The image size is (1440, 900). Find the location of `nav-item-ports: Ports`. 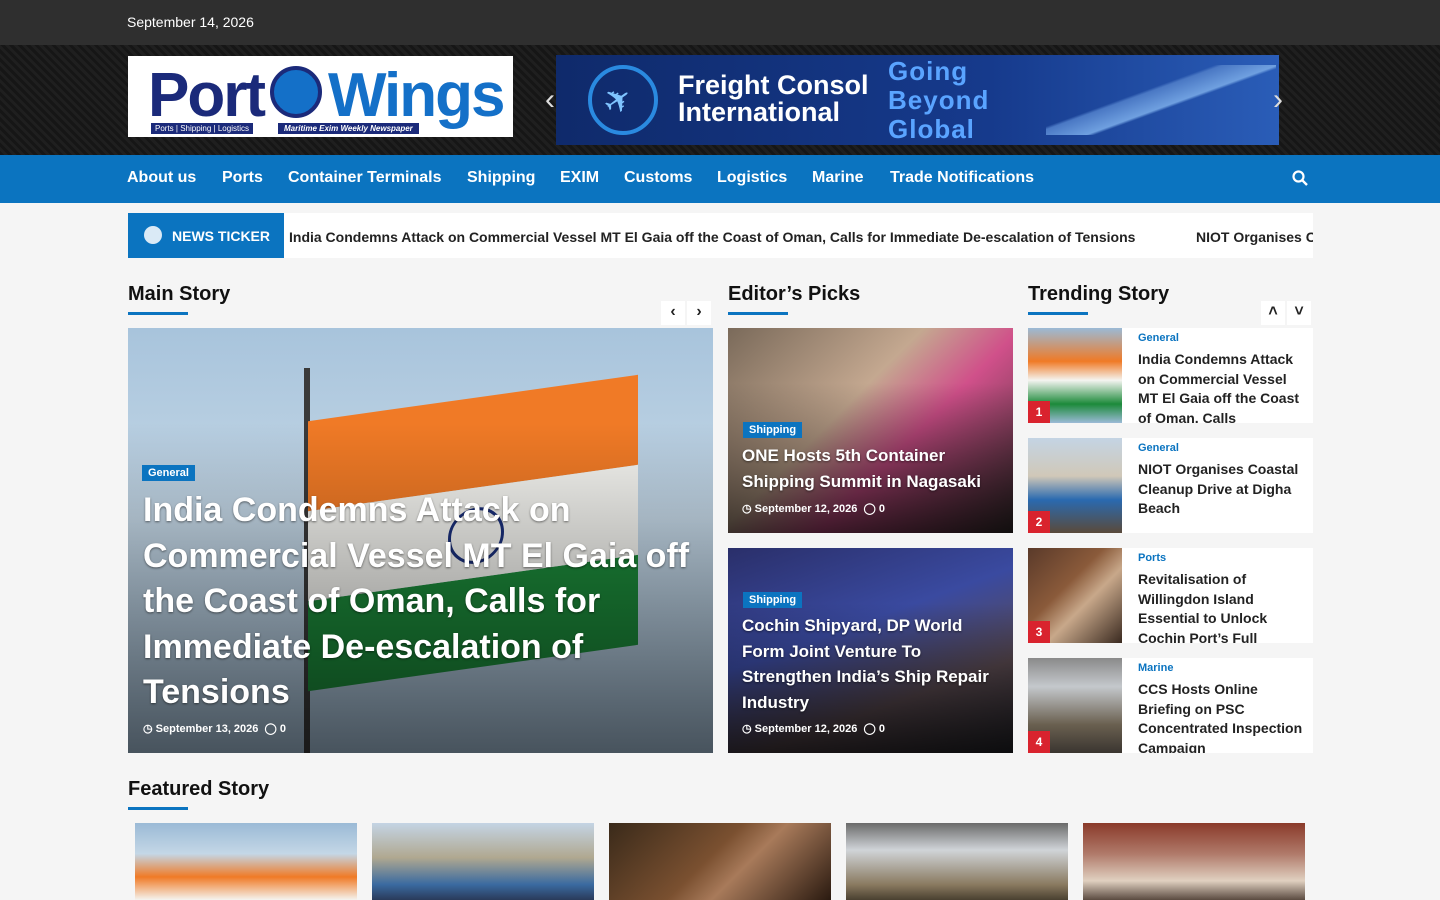

nav-item-ports: Ports is located at coordinates (242, 178).